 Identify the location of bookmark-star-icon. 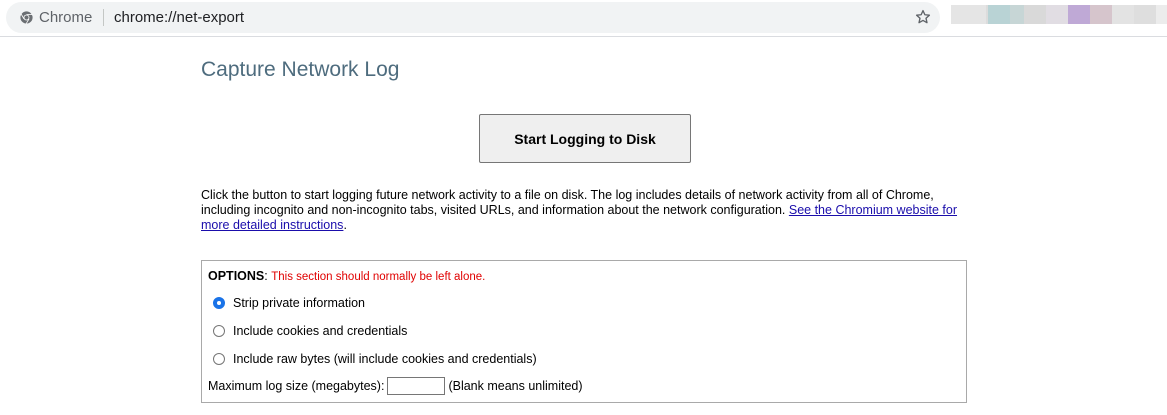
(923, 17).